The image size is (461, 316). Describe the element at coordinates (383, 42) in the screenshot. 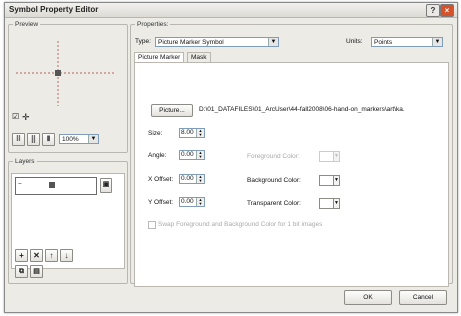

I see `units-value: Points` at that location.